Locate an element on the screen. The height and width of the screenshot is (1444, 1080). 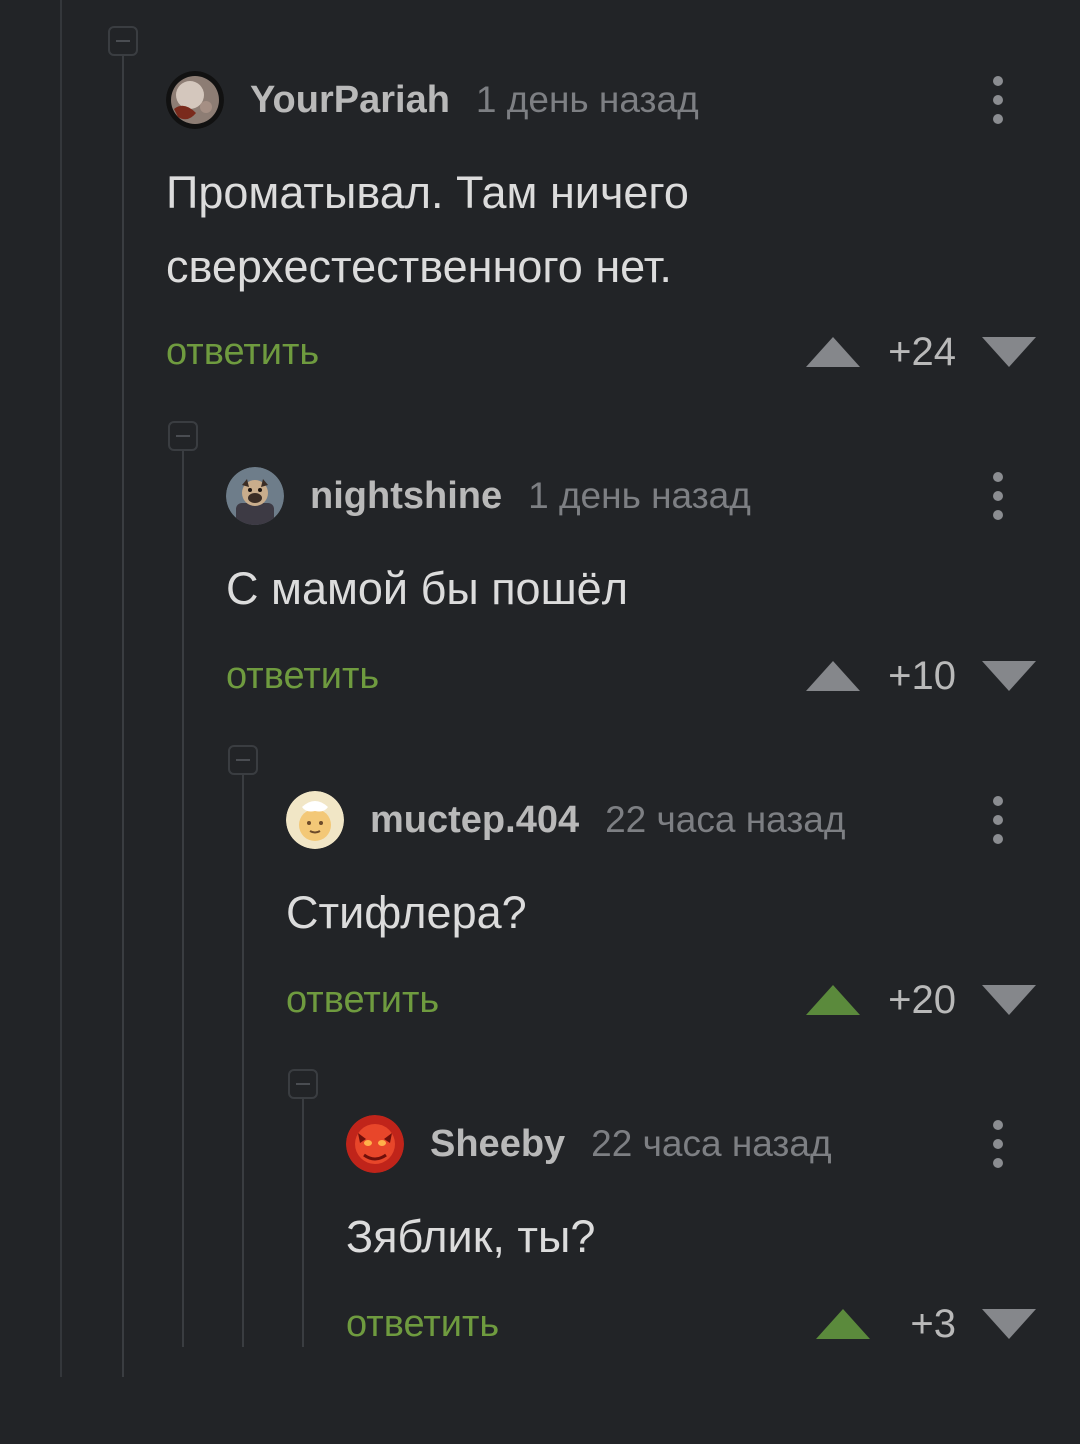
score: +20 is located at coordinates (922, 999).